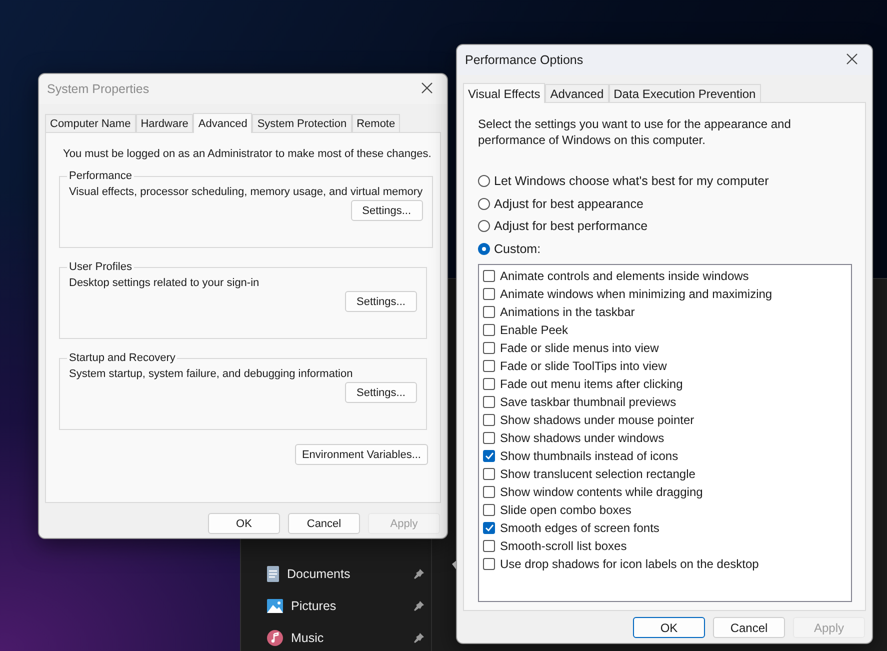  What do you see at coordinates (90, 123) in the screenshot?
I see `tab: Computer Name` at bounding box center [90, 123].